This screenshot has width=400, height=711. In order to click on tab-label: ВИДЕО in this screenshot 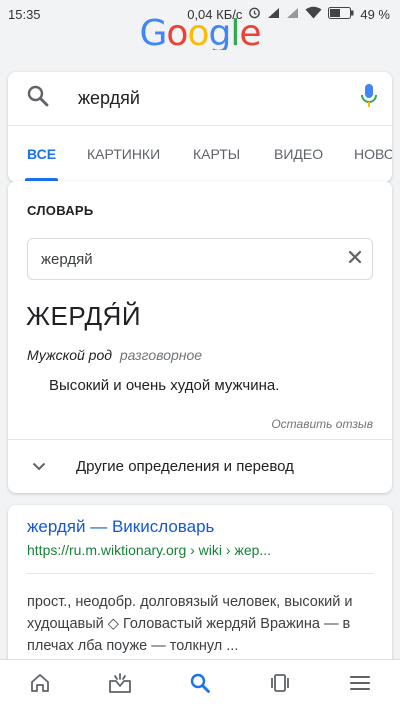, I will do `click(299, 153)`.